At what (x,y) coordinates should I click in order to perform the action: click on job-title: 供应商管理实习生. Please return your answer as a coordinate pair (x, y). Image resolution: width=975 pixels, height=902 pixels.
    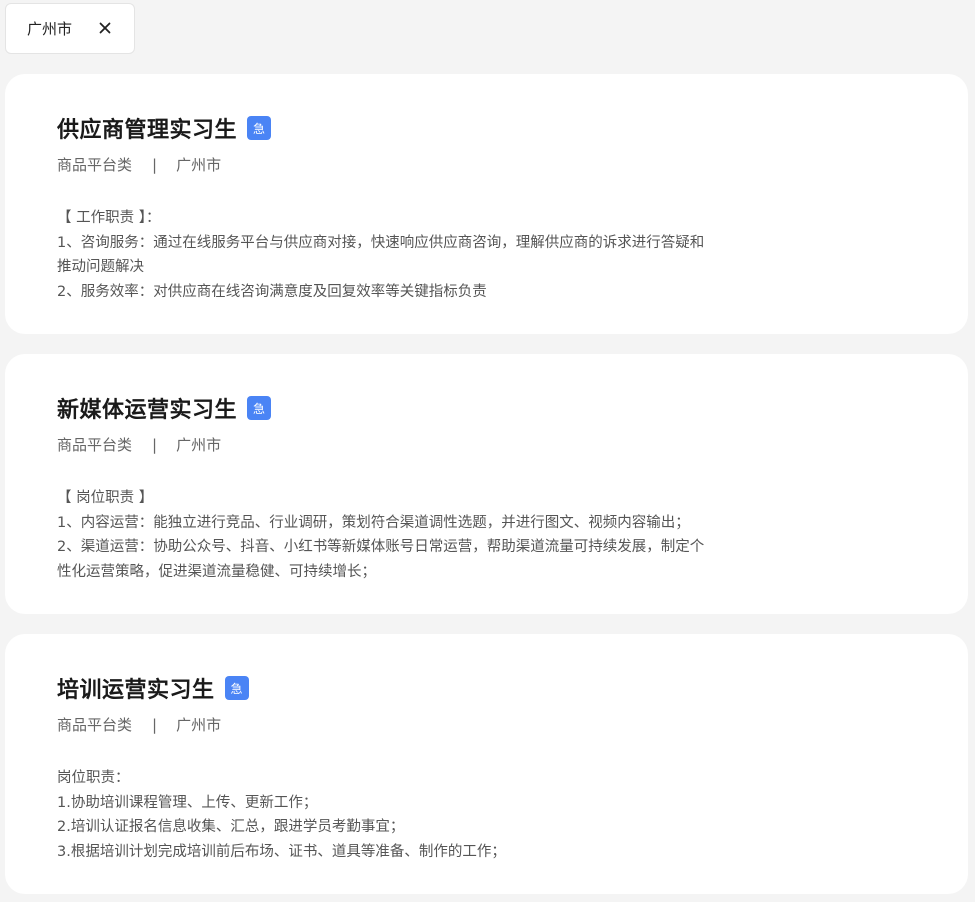
    Looking at the image, I should click on (147, 130).